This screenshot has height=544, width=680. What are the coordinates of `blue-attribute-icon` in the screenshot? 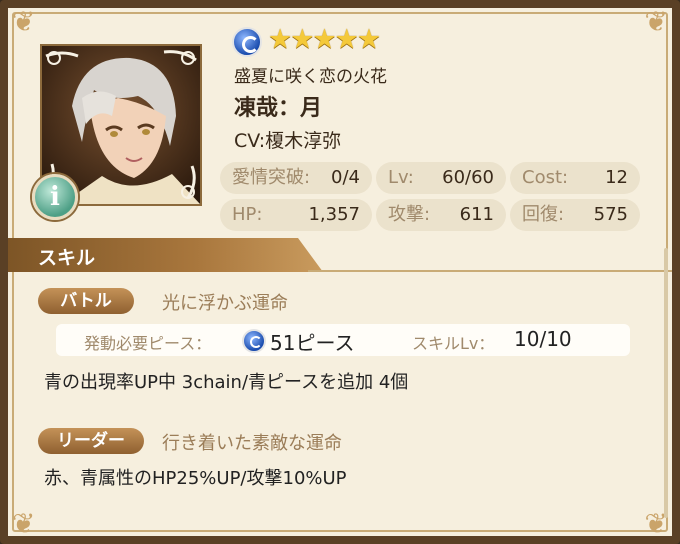 It's located at (247, 42).